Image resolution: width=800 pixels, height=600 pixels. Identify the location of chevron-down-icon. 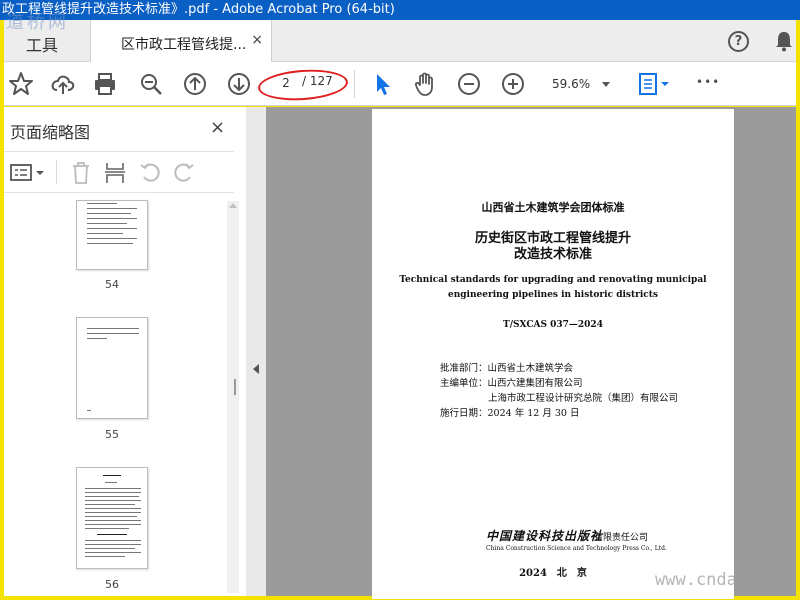
(606, 84).